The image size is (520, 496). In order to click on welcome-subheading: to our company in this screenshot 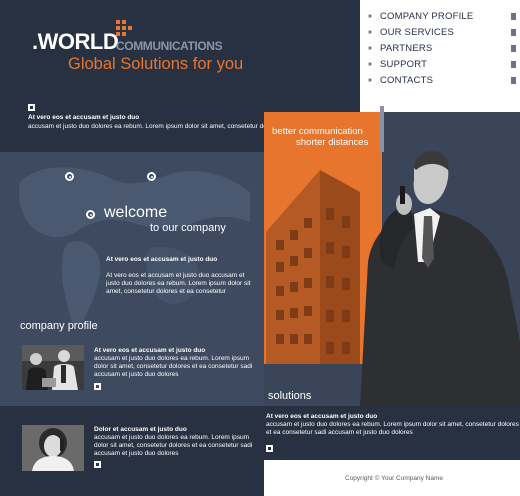, I will do `click(188, 228)`.